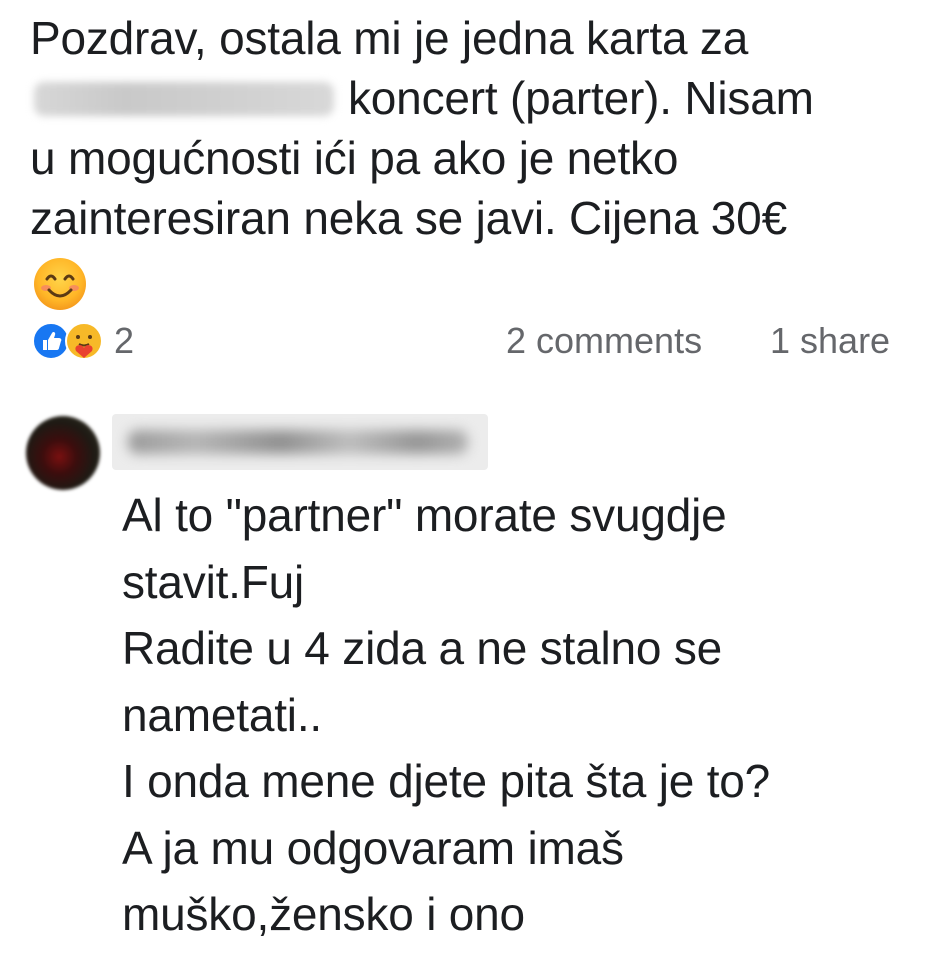 This screenshot has height=966, width=940. I want to click on commenter-avatar, so click(63, 453).